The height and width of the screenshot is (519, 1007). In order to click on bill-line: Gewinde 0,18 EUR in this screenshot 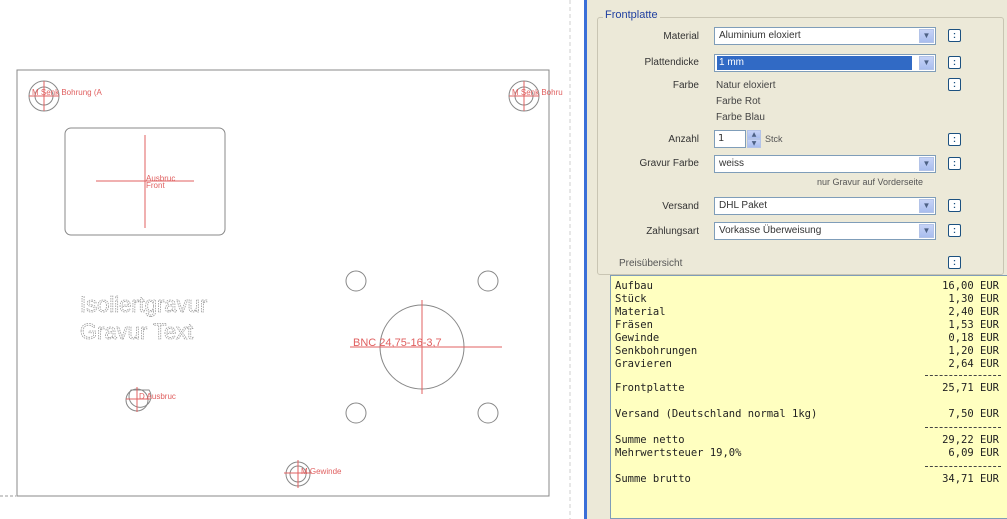, I will do `click(807, 338)`.